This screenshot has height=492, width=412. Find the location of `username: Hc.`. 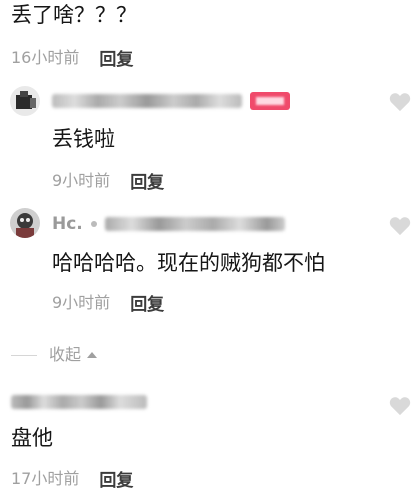

username: Hc. is located at coordinates (67, 224).